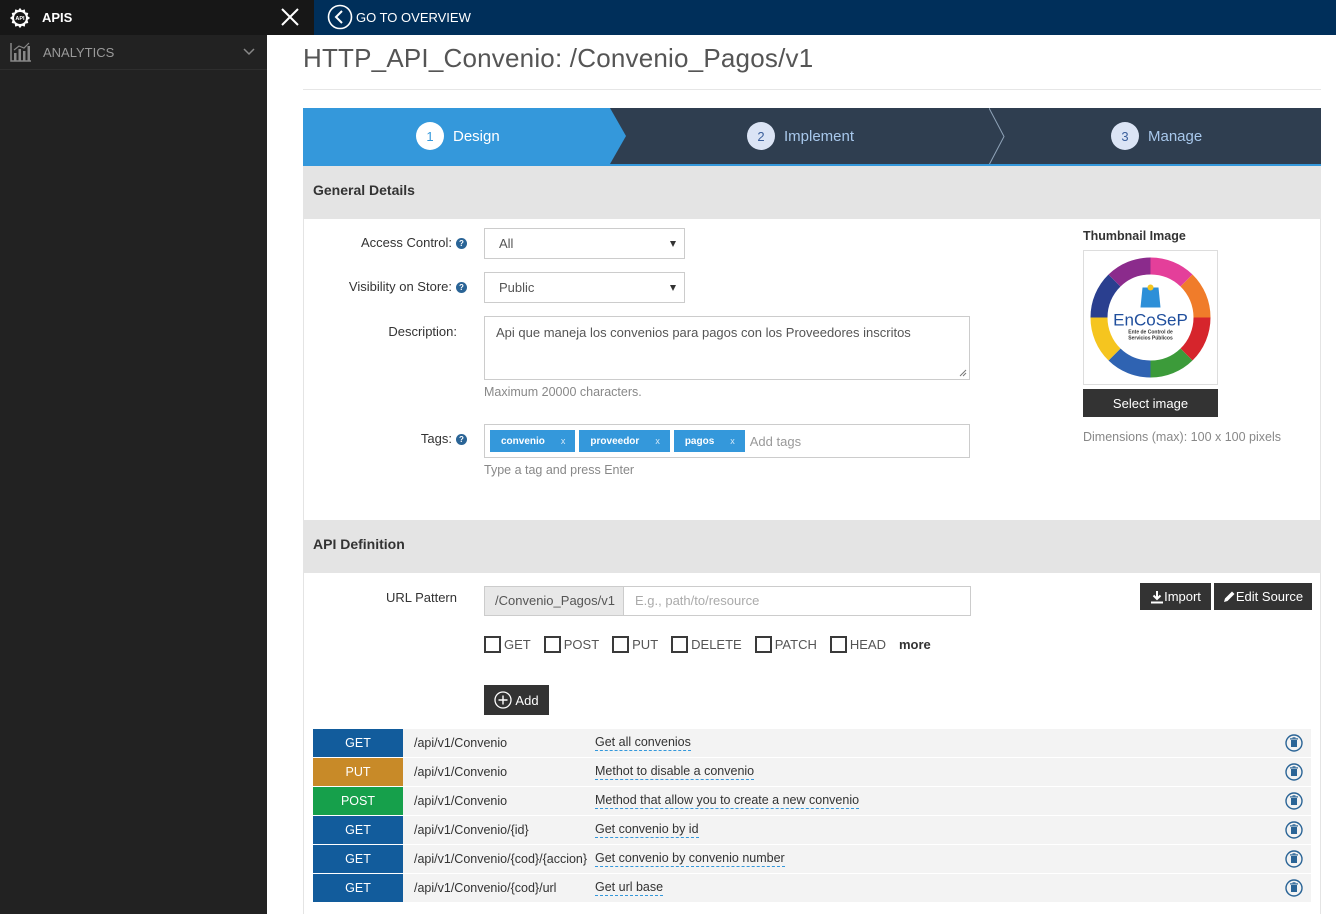  Describe the element at coordinates (812, 546) in the screenshot. I see `api-definition-heading: API Definition` at that location.